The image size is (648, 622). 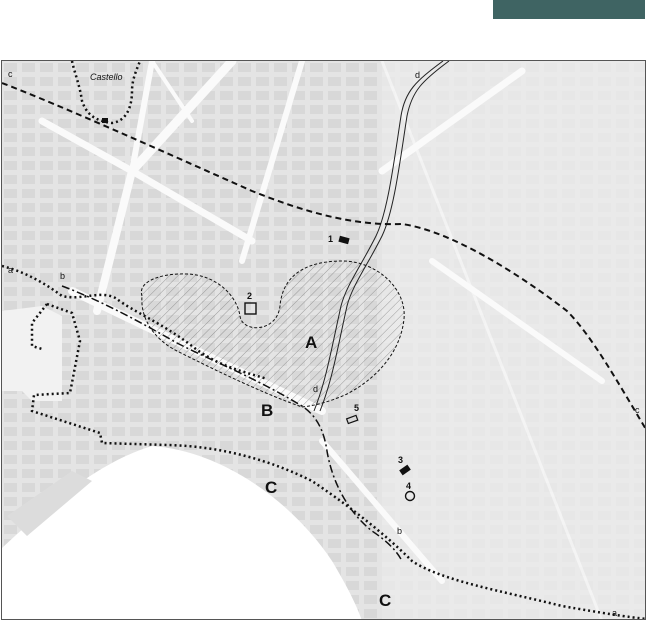 What do you see at coordinates (408, 486) in the screenshot?
I see `site-4-label: 4` at bounding box center [408, 486].